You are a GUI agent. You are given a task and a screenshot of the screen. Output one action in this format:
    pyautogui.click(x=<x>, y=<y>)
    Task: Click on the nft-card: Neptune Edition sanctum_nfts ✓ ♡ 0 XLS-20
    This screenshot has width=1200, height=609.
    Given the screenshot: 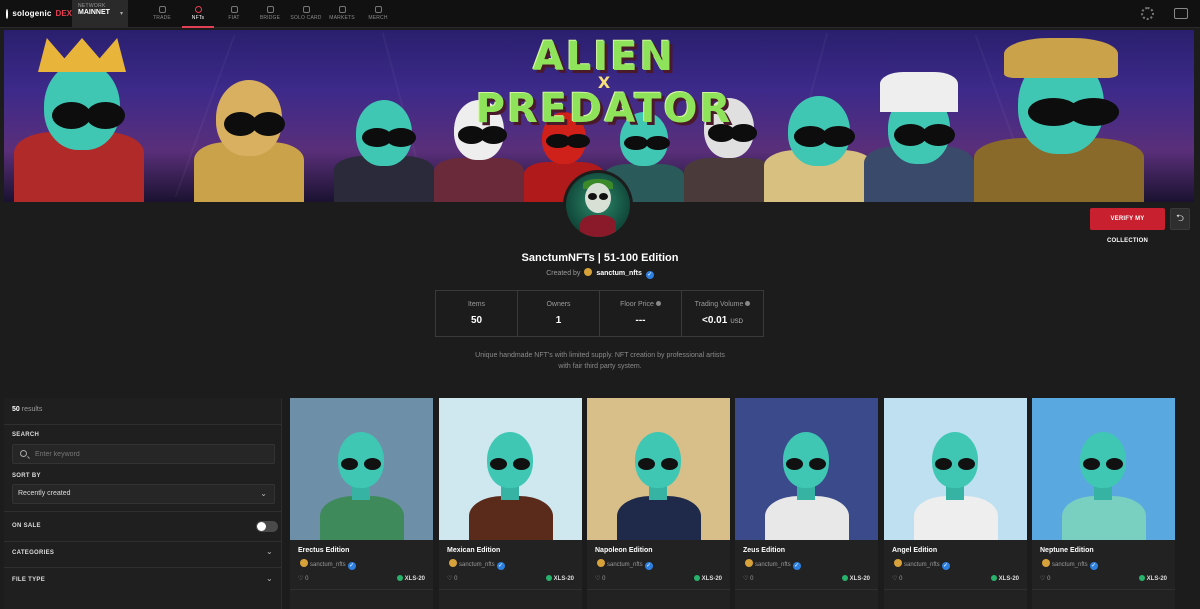 What is the action you would take?
    pyautogui.click(x=1103, y=503)
    